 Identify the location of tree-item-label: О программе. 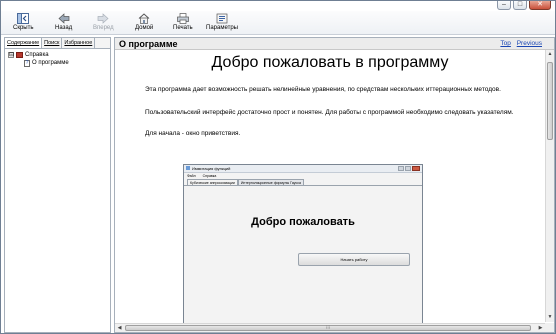
(50, 63).